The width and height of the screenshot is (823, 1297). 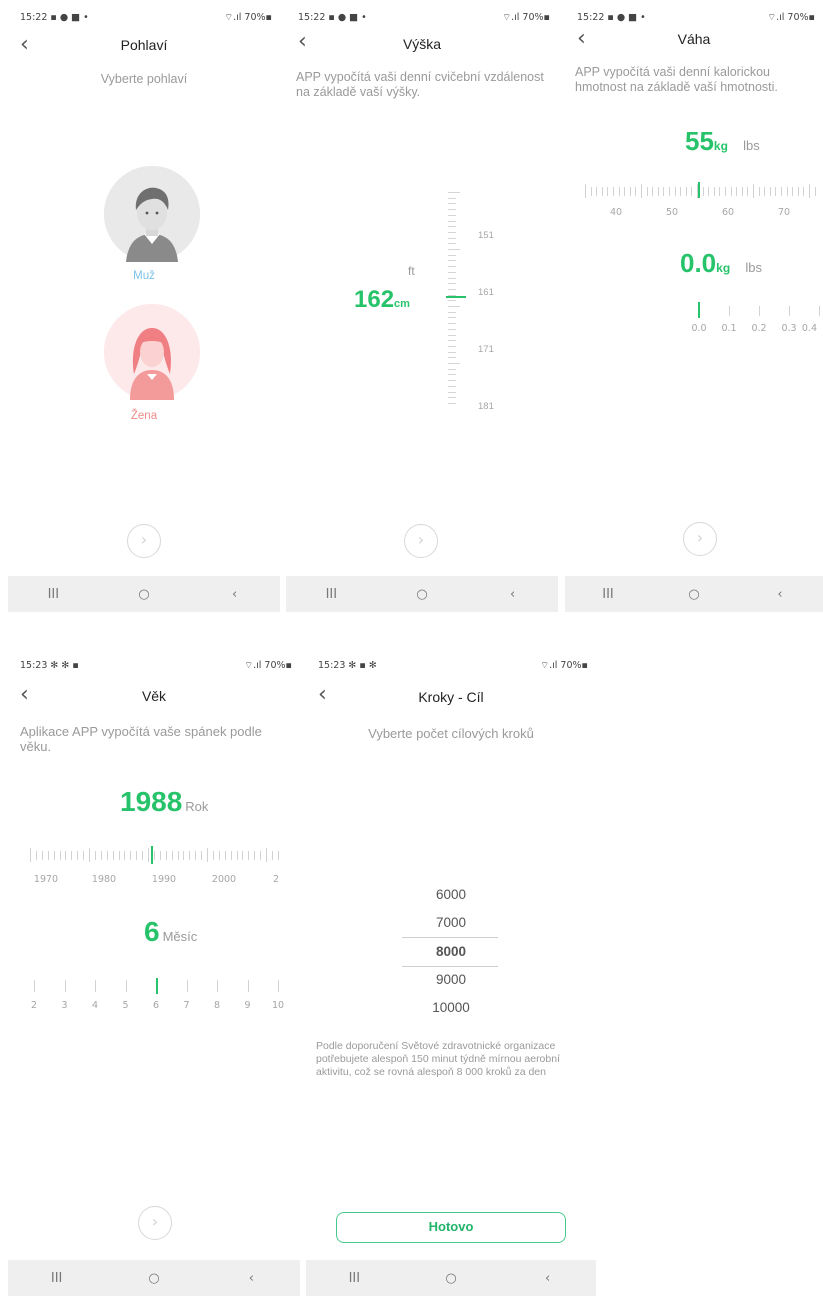 What do you see at coordinates (451, 922) in the screenshot?
I see `picker-option: 7000` at bounding box center [451, 922].